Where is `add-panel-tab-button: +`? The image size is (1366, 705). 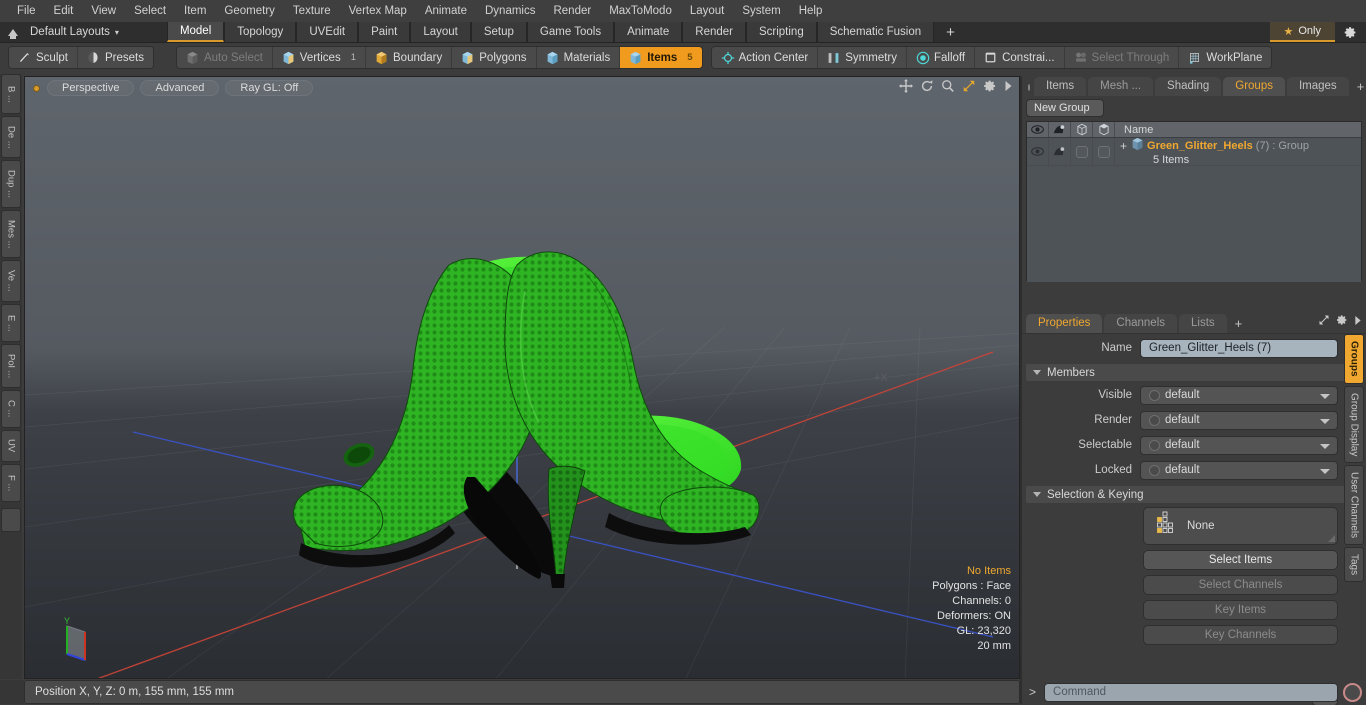 add-panel-tab-button: + is located at coordinates (1358, 87).